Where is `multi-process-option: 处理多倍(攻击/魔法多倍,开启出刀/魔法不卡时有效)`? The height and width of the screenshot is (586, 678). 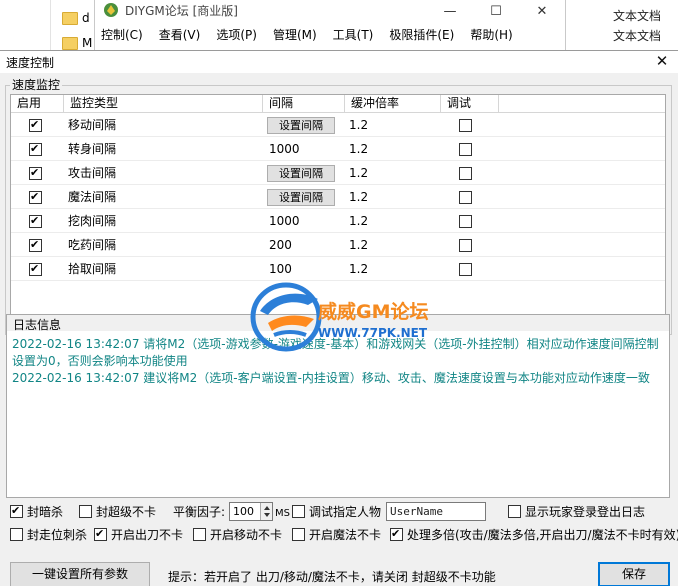 multi-process-option: 处理多倍(攻击/魔法多倍,开启出刀/魔法不卡时有效) is located at coordinates (534, 535).